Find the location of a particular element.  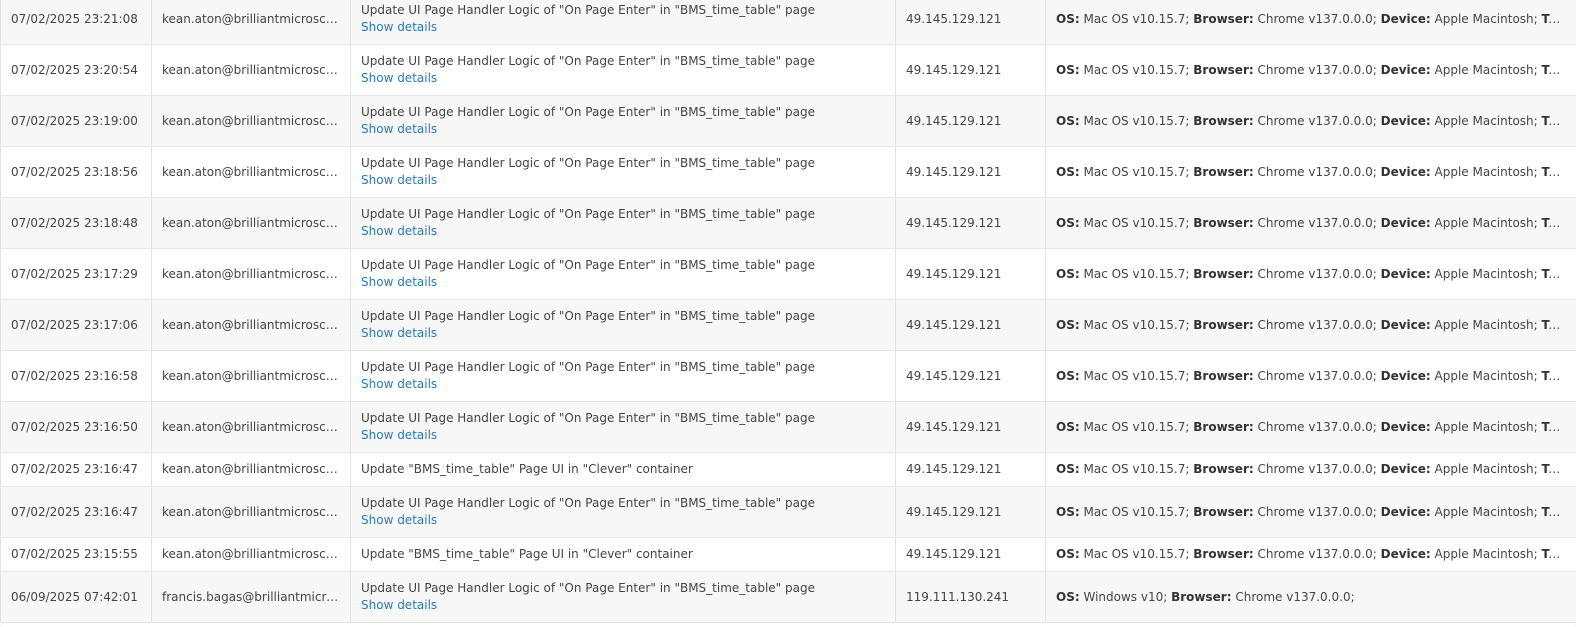

date-cell: 07/02/2025 23:16:50 is located at coordinates (76, 427).